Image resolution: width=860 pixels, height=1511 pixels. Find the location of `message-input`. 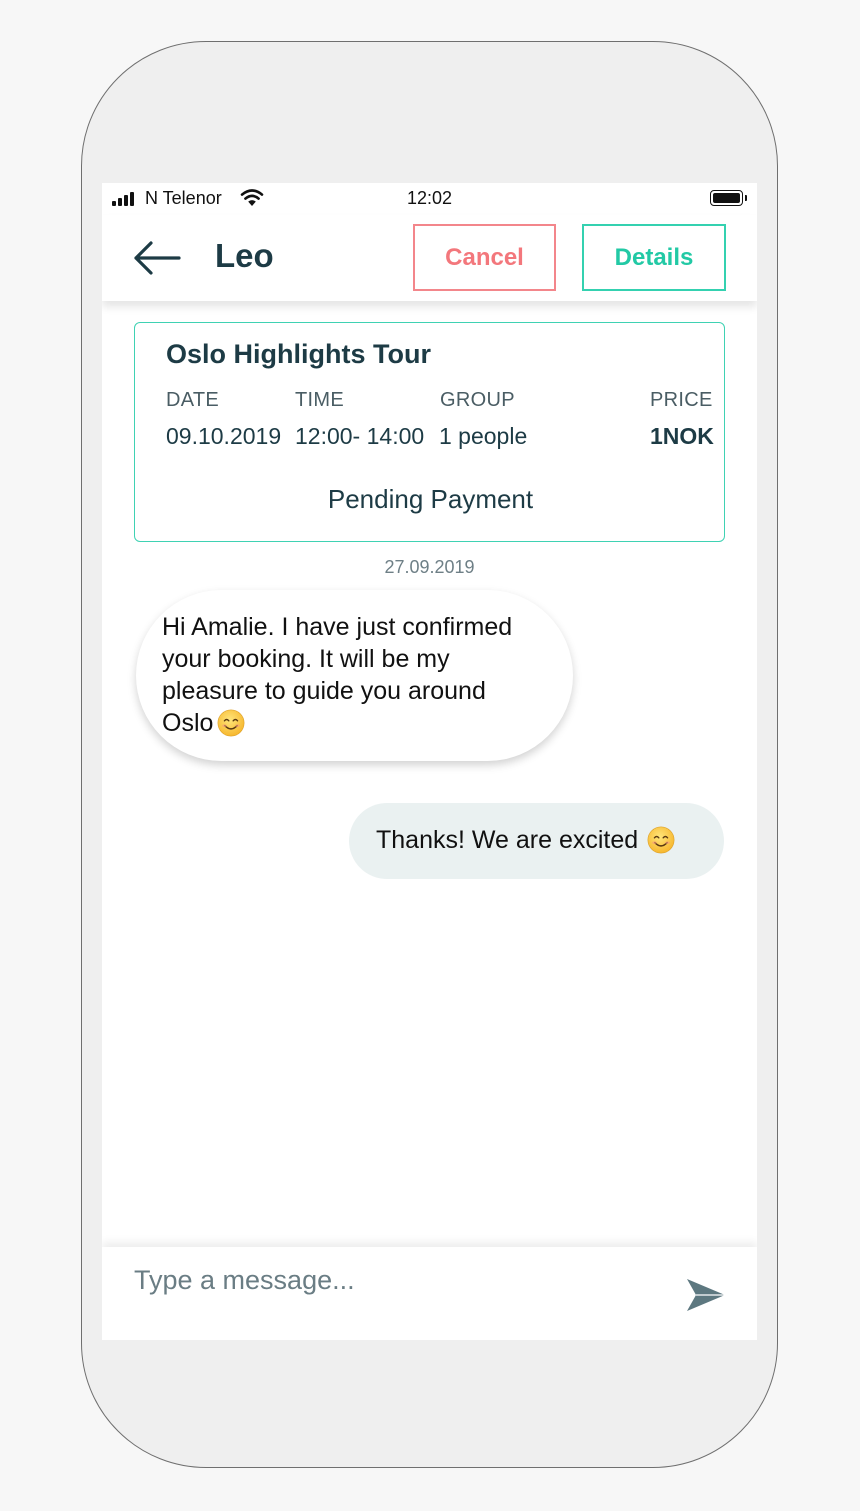

message-input is located at coordinates (404, 1280).